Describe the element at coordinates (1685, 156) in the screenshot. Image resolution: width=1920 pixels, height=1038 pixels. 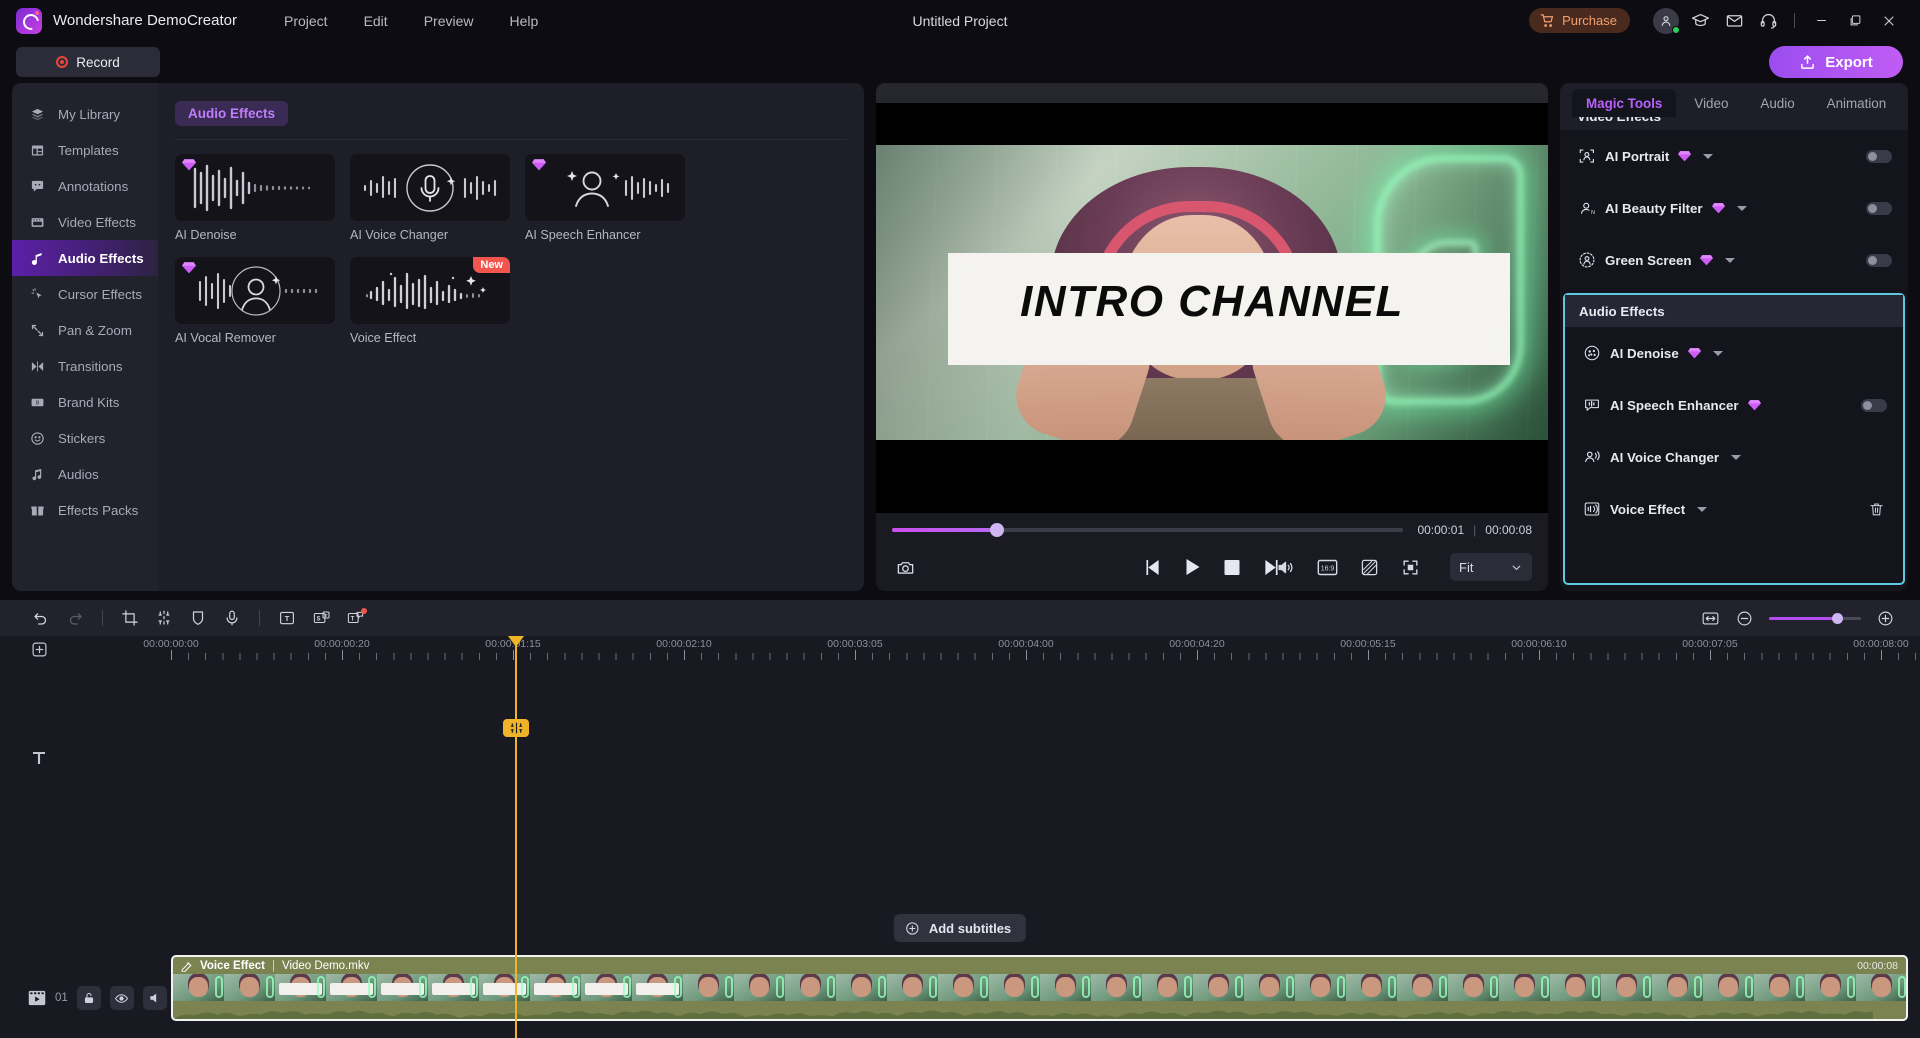
I see `premium-gem-icon` at that location.